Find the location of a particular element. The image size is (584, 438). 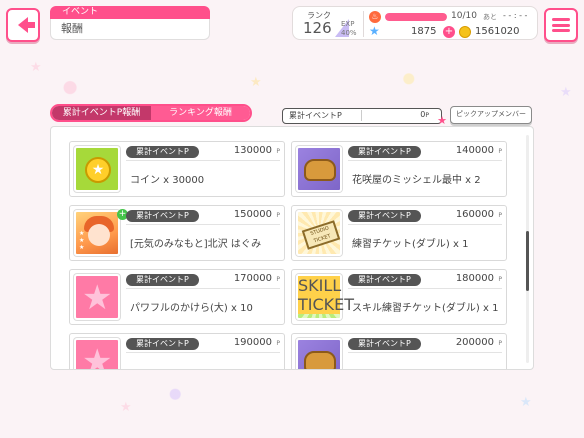

tab-ranking: ランキング報酬 is located at coordinates (200, 113).